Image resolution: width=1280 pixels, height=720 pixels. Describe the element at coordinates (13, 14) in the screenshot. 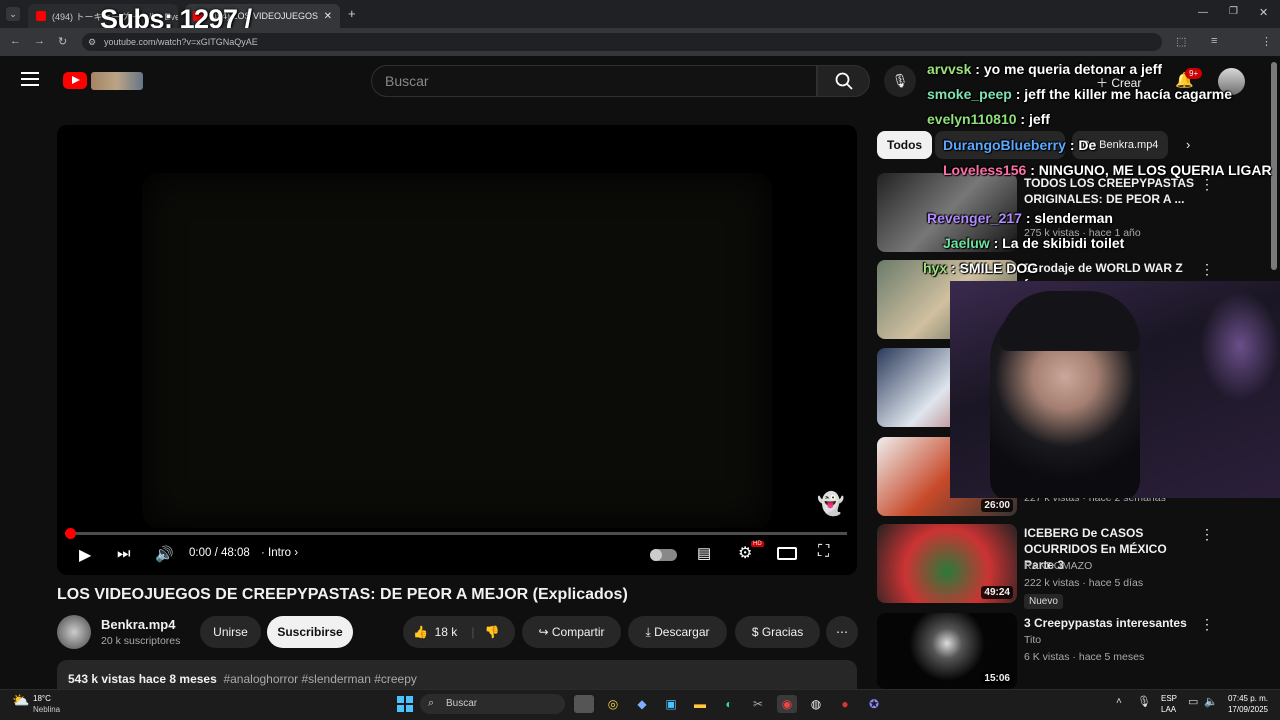

I see `tab-list-icon: ⌄` at that location.